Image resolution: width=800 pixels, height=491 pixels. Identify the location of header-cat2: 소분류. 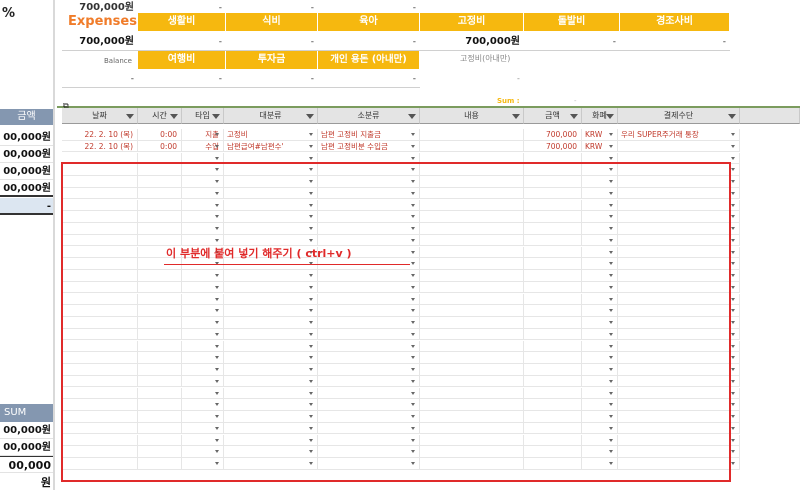
(369, 116).